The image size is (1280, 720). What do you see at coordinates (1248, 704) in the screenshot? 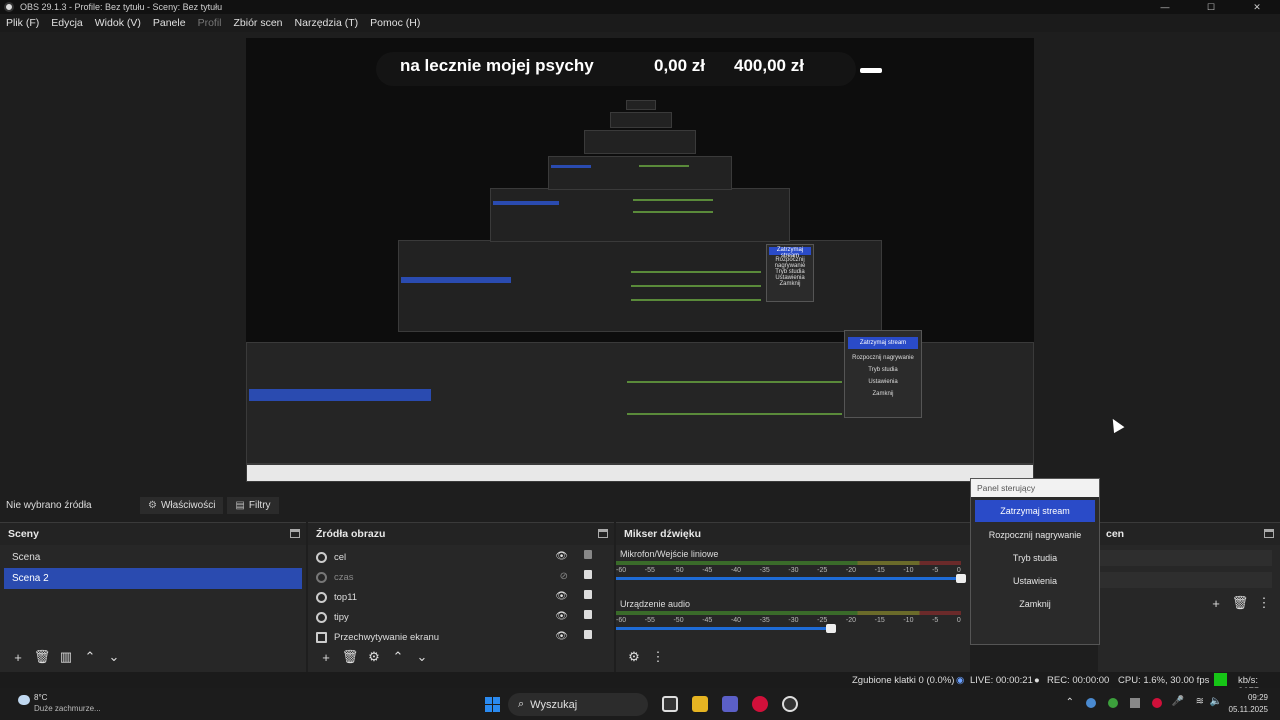
I see `taskbar-clock: 09:29 05.11.2025` at bounding box center [1248, 704].